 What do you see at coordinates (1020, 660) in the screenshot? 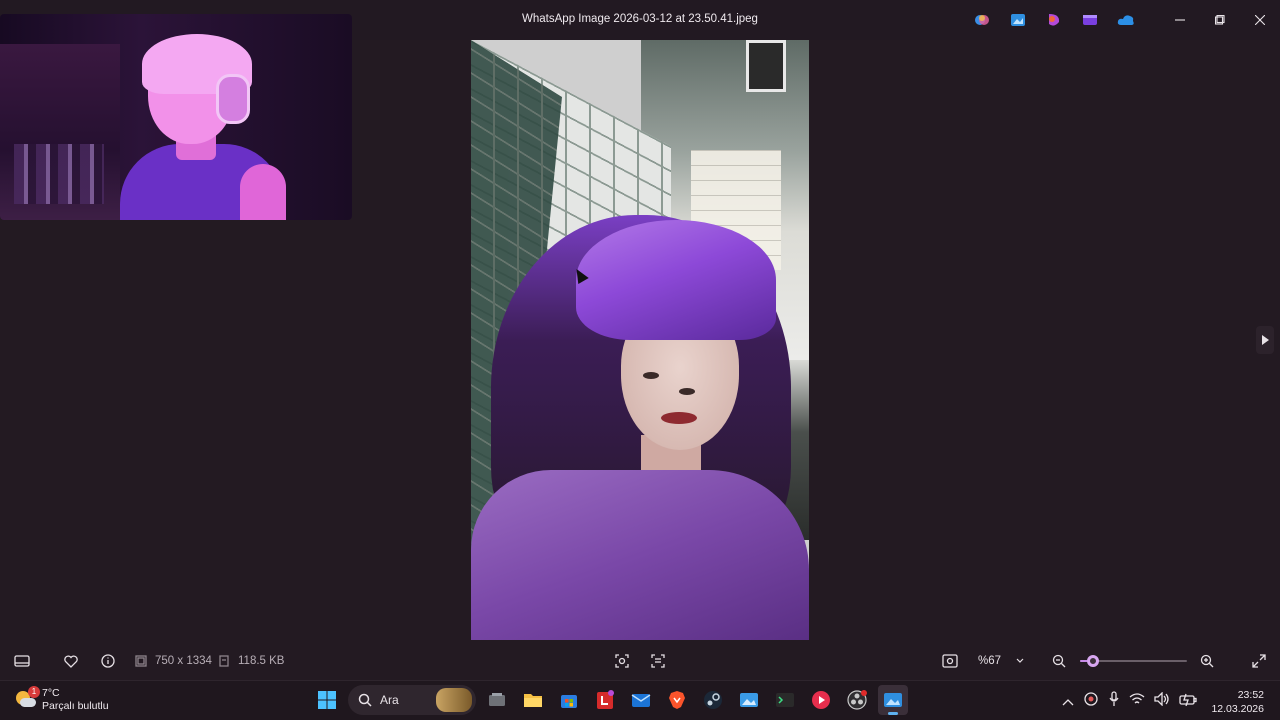
I see `chevron-down-icon` at bounding box center [1020, 660].